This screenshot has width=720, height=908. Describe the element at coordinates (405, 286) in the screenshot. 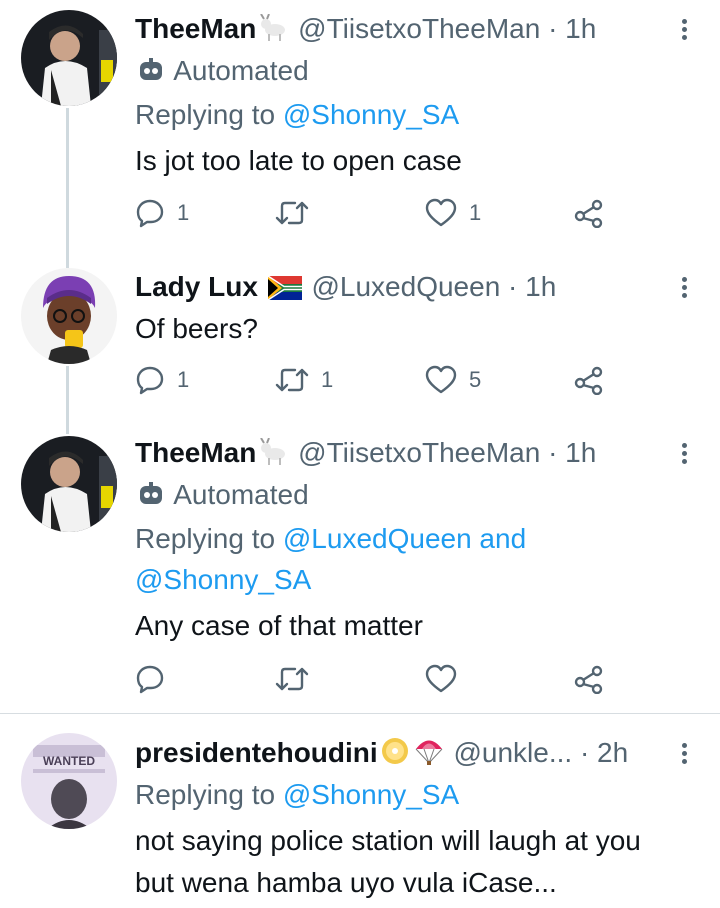

I see `handle: @LuxedQueen` at that location.